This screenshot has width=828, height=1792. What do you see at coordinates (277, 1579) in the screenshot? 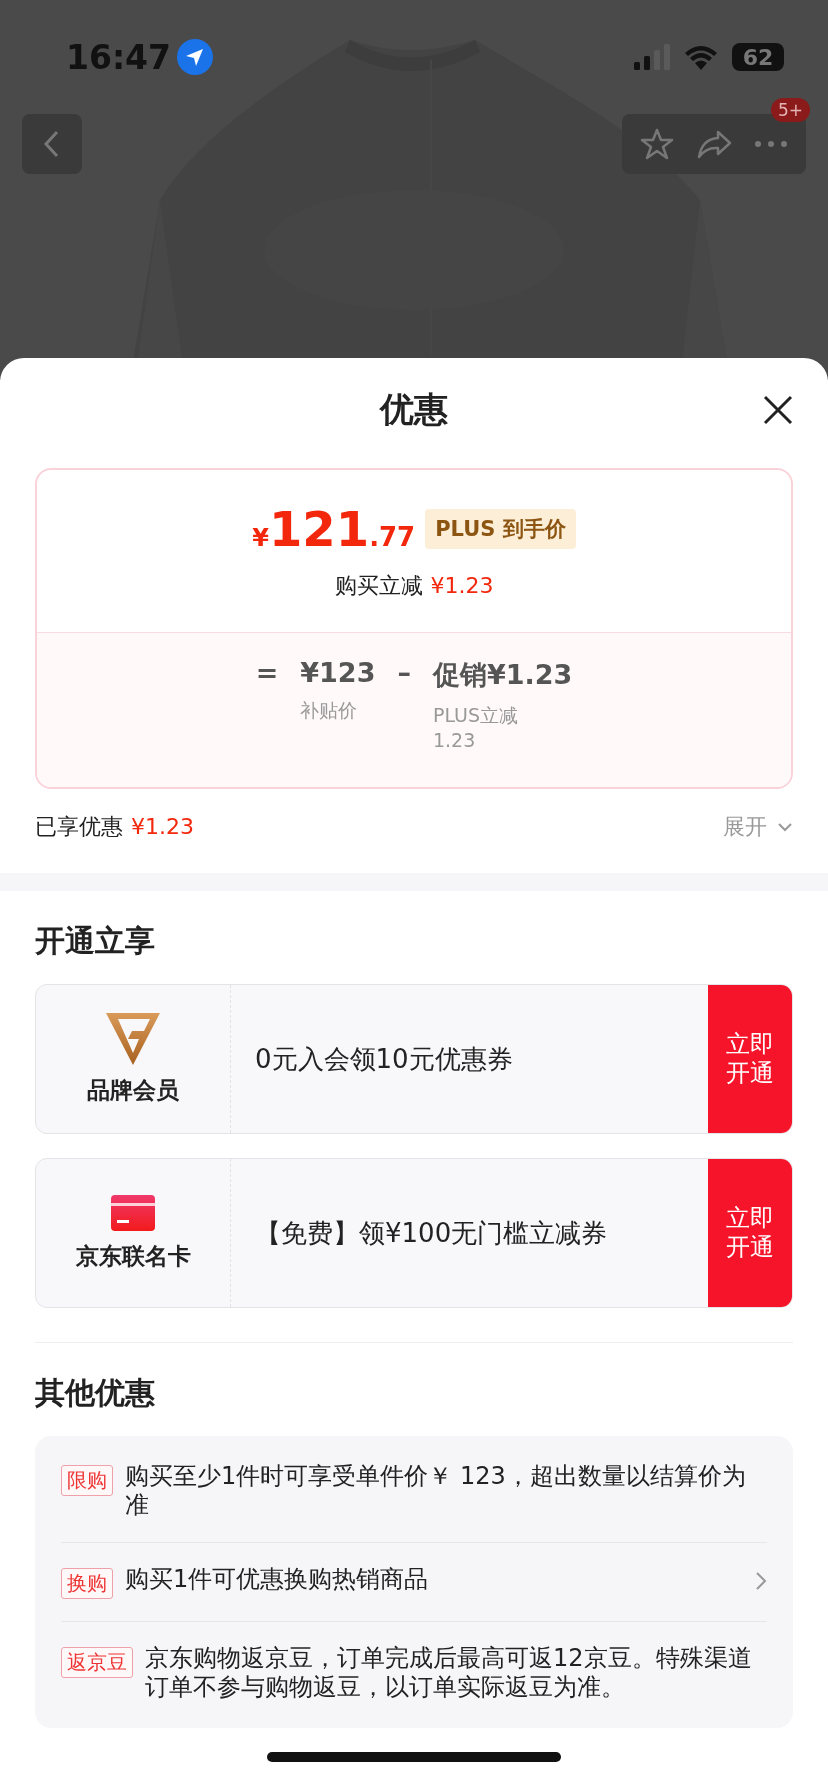
I see `offer-text: 购买1件可优惠换购热销商品` at bounding box center [277, 1579].